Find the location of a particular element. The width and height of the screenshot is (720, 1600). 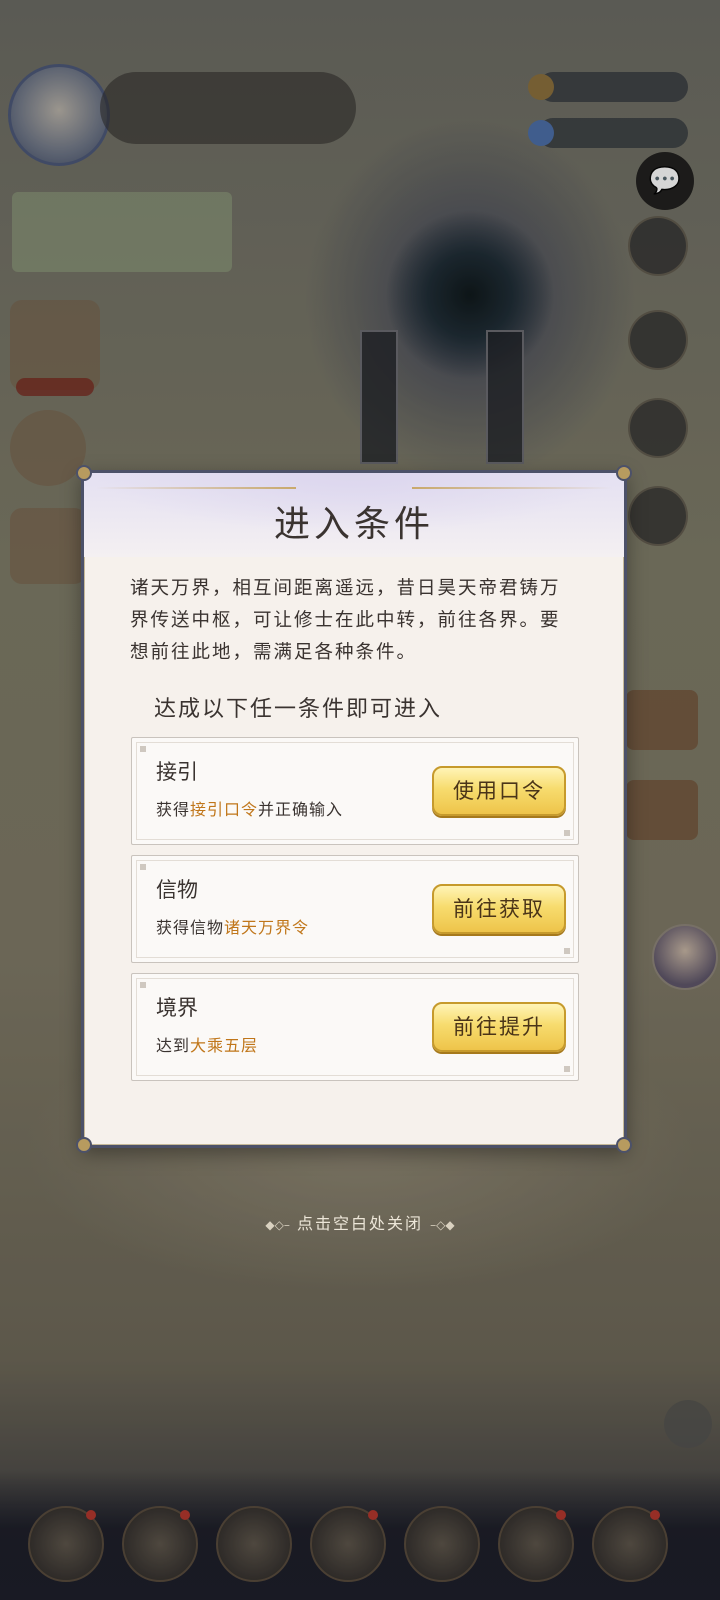

conditions-heading: 达成以下任一条件即可进入 is located at coordinates (298, 709).